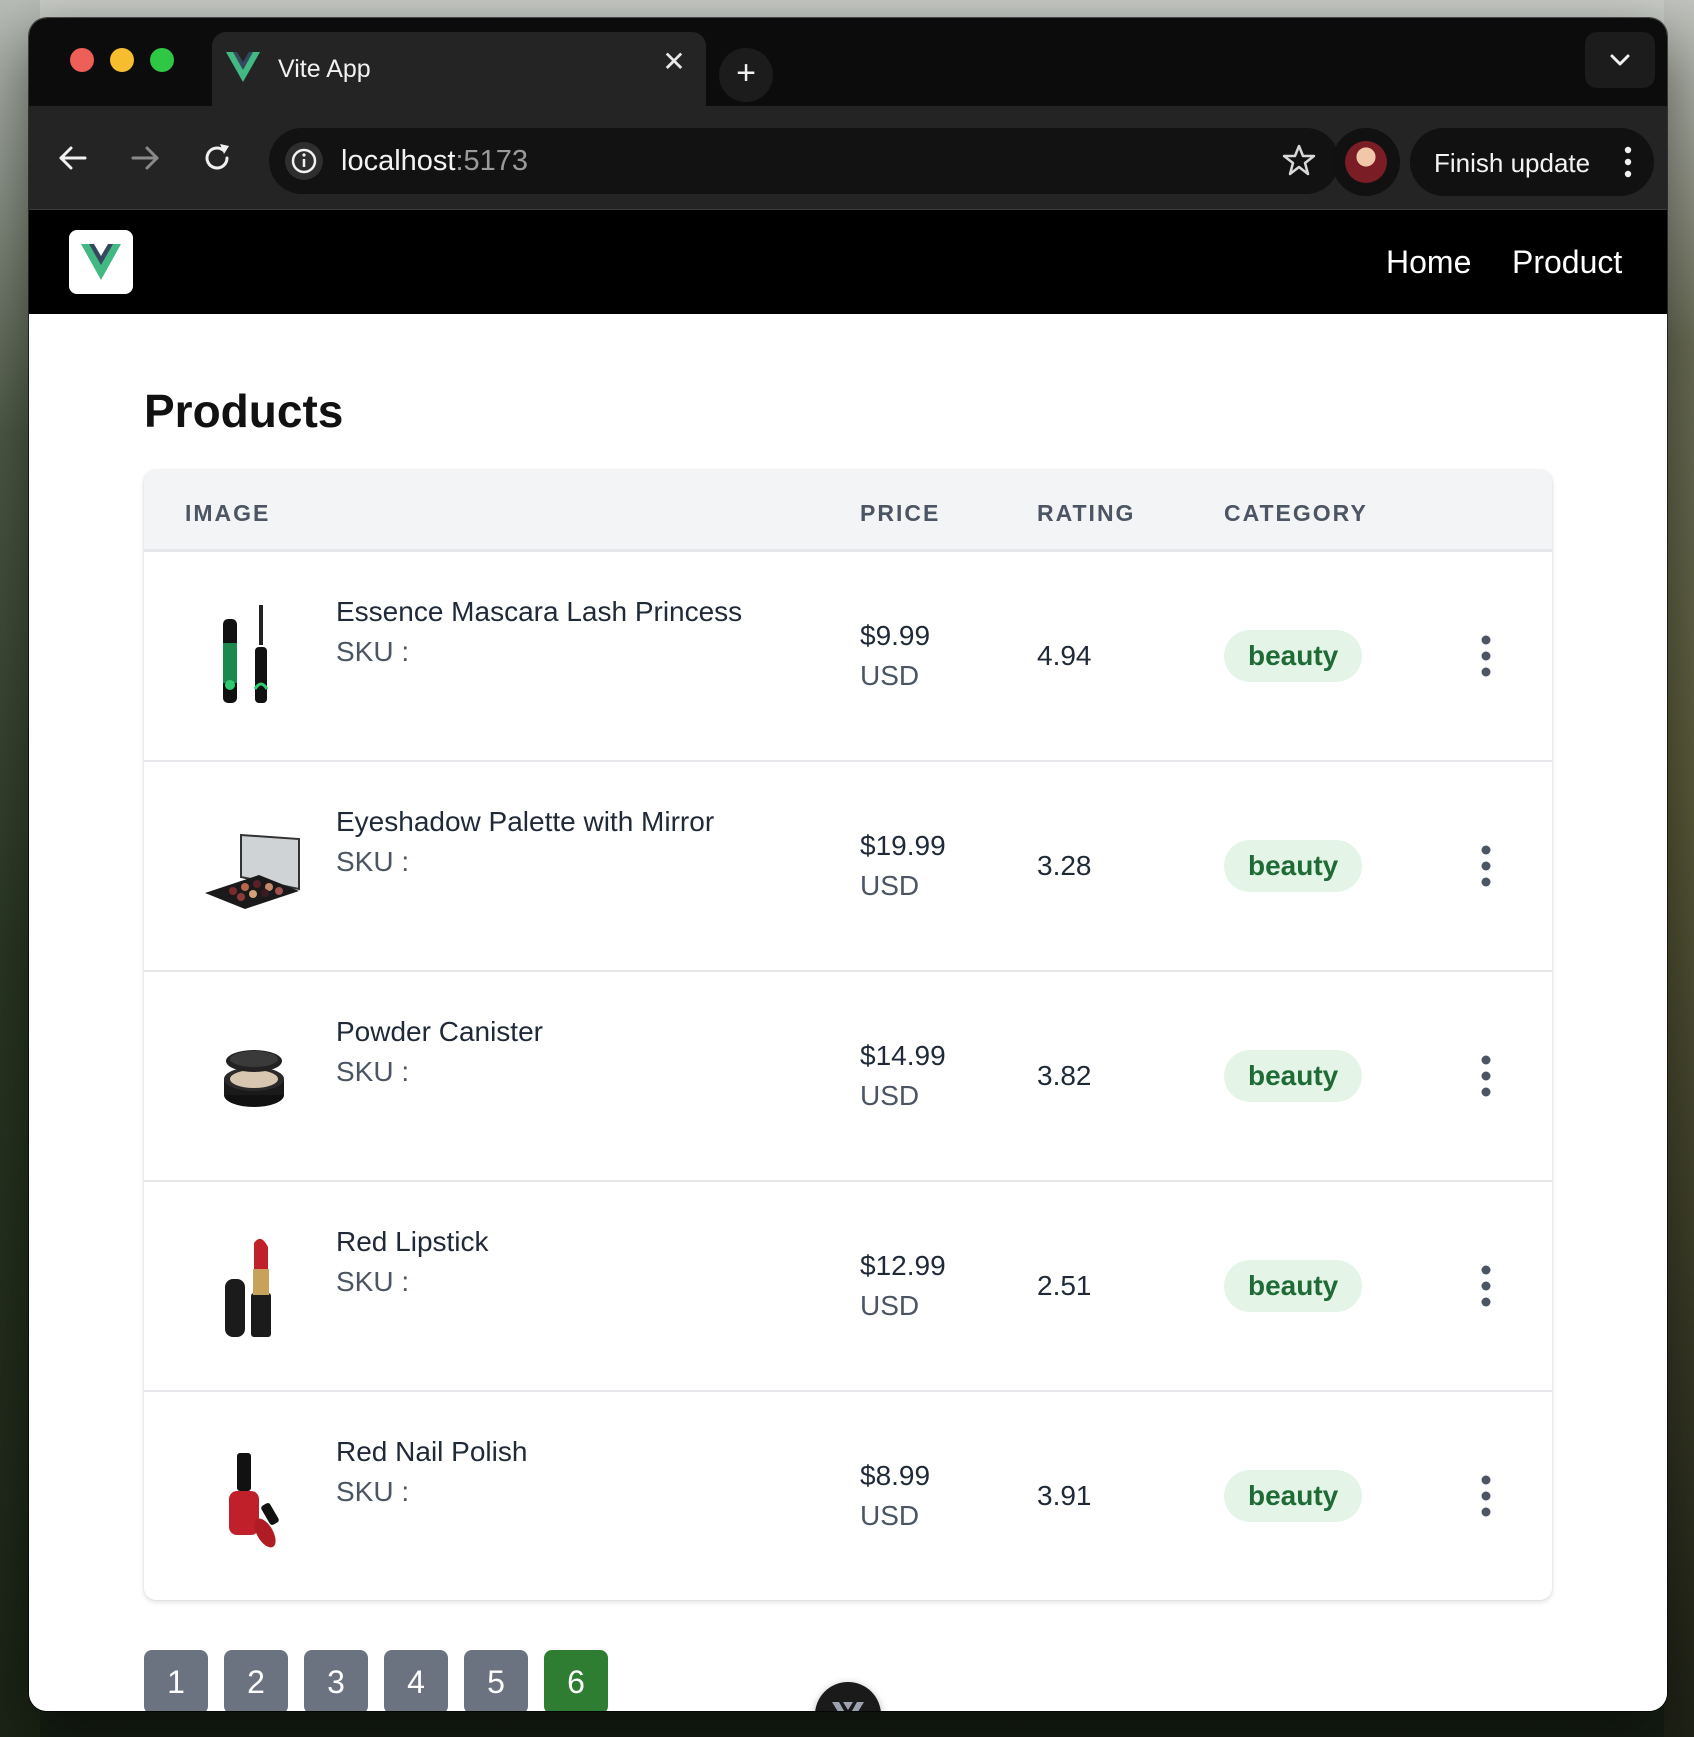 The width and height of the screenshot is (1694, 1737). Describe the element at coordinates (804, 161) in the screenshot. I see `address-bar: localhost:5173` at that location.